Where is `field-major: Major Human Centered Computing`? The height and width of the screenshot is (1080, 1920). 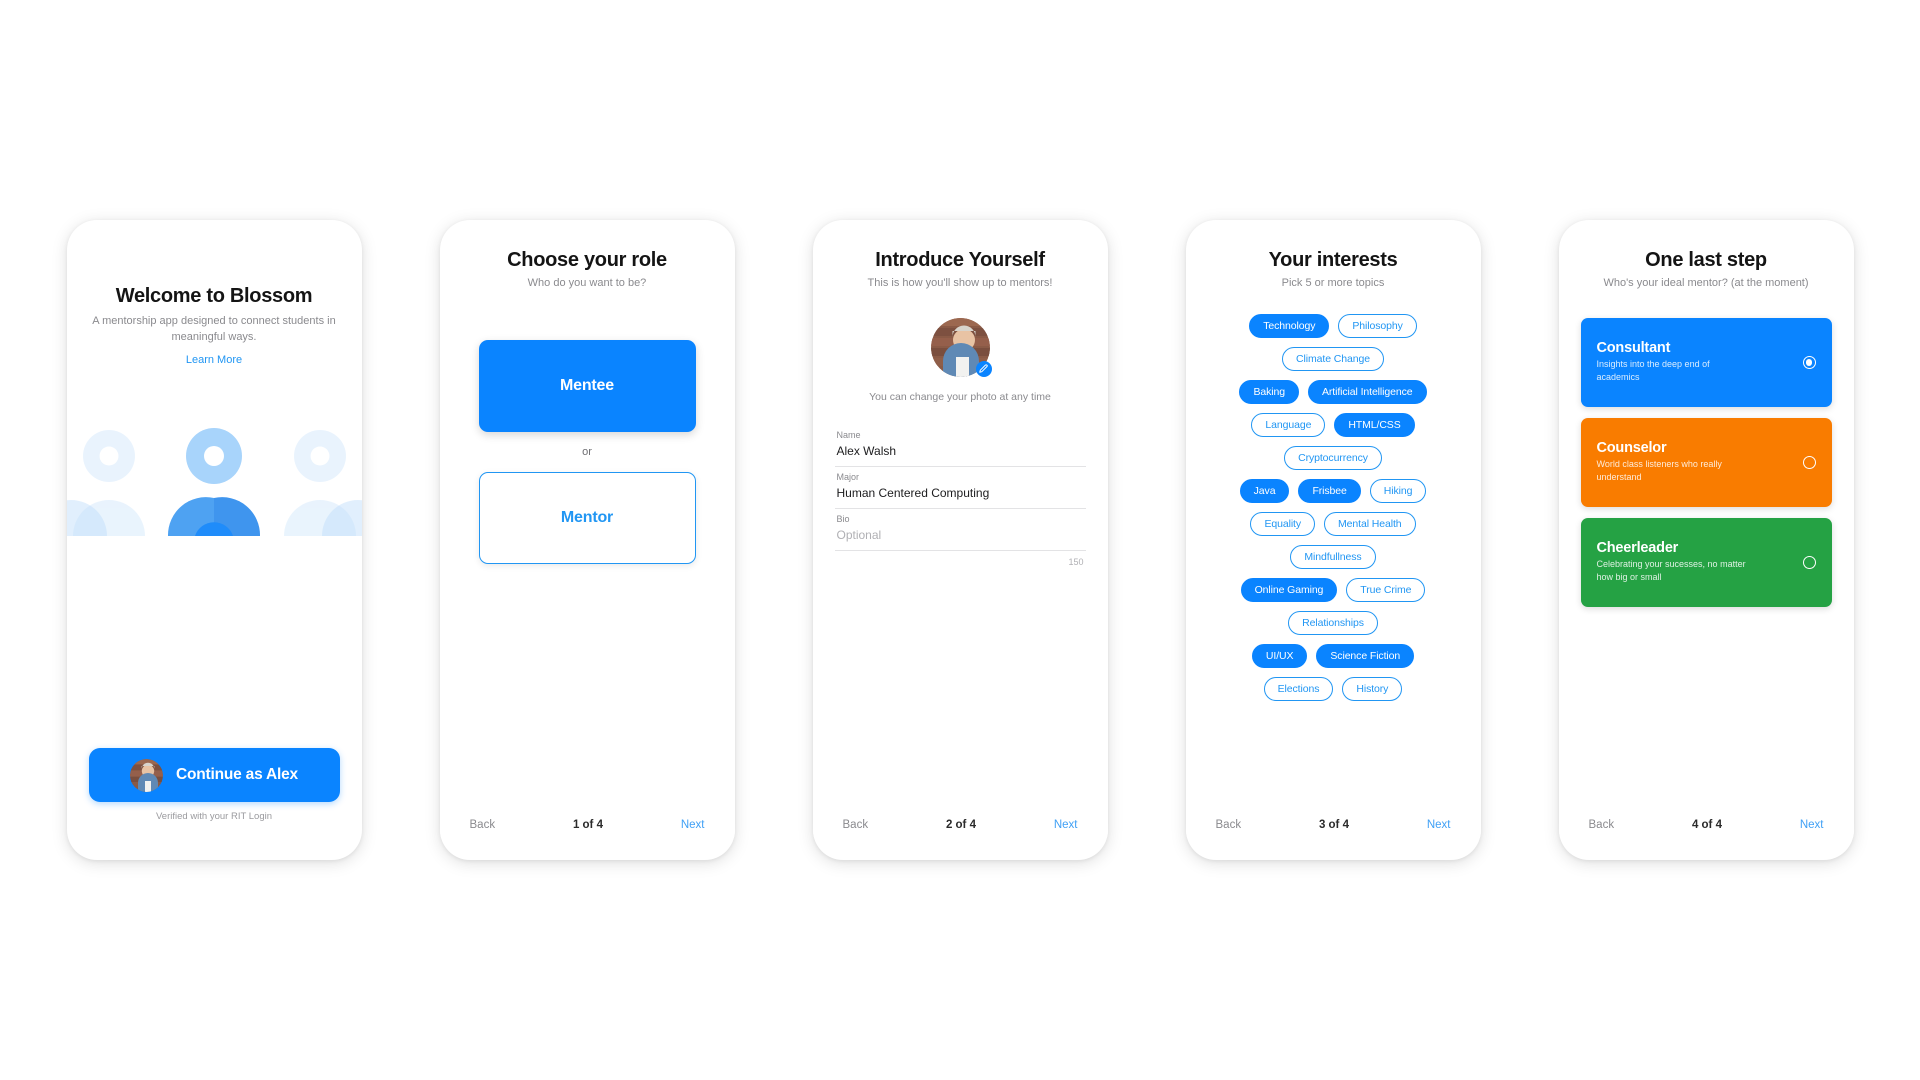 field-major: Major Human Centered Computing is located at coordinates (960, 488).